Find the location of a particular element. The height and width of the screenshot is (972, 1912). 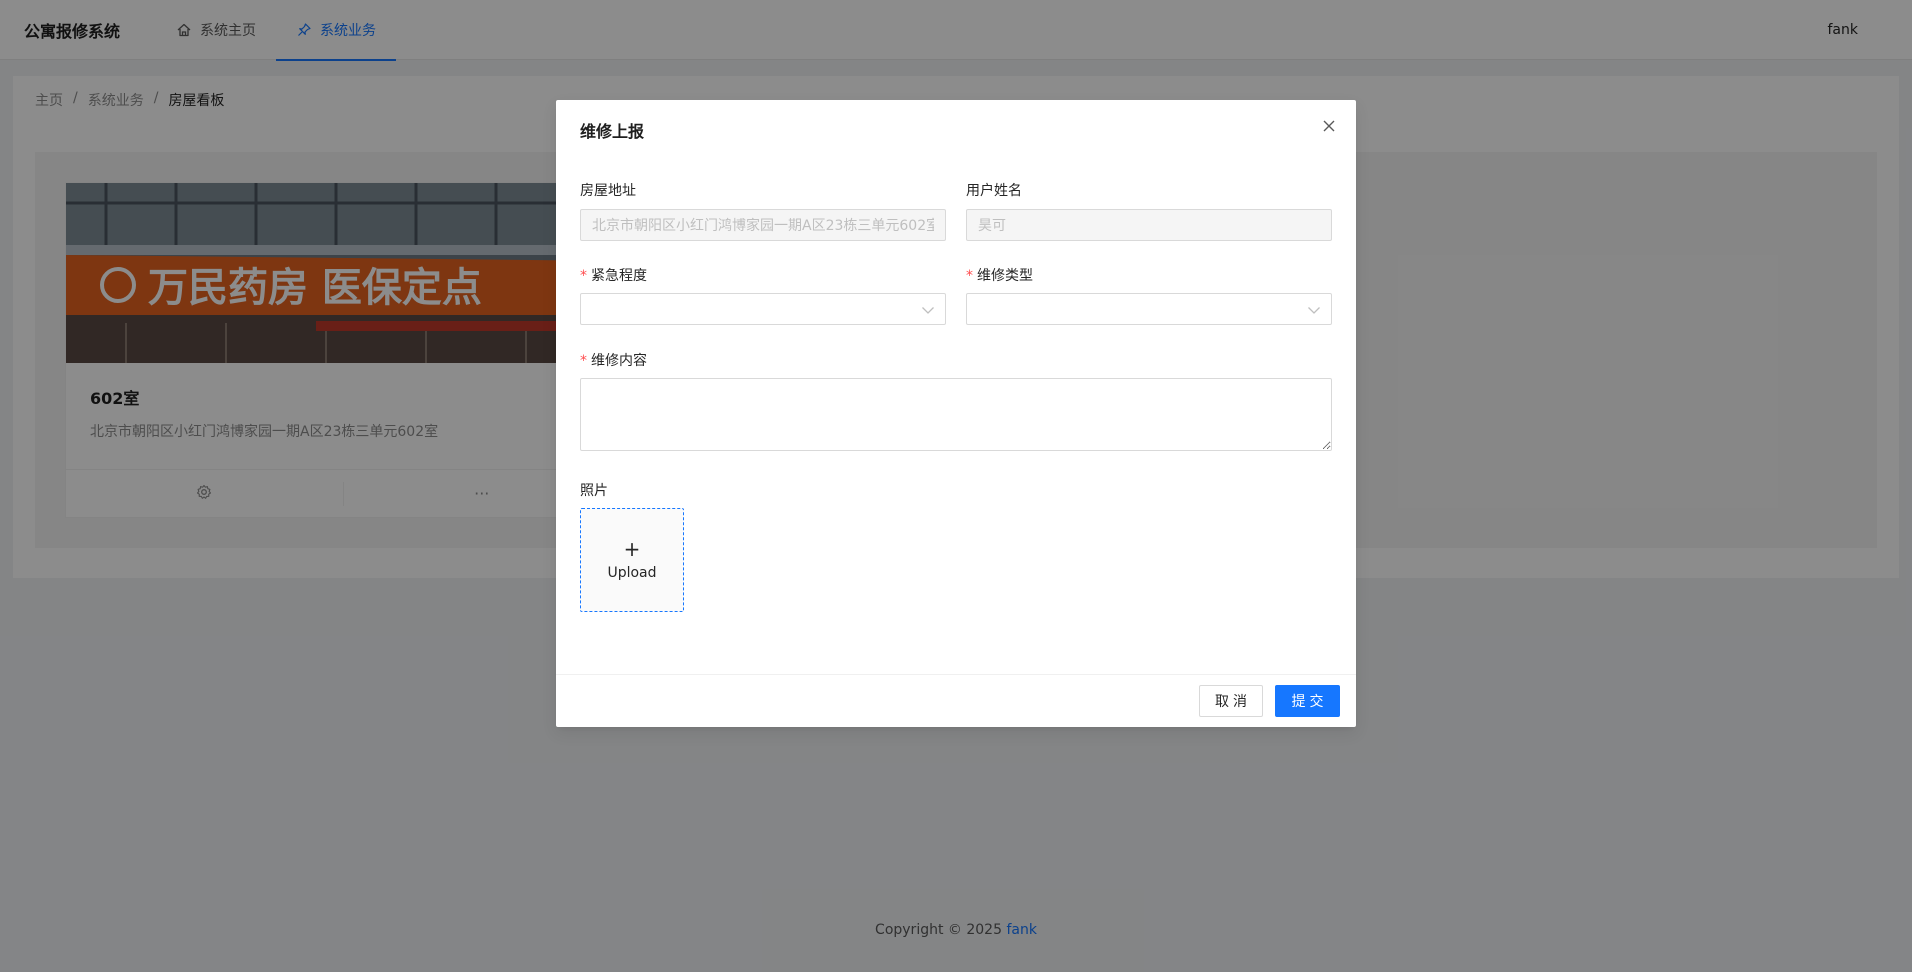

content-label-text: 维修内容 is located at coordinates (619, 361).